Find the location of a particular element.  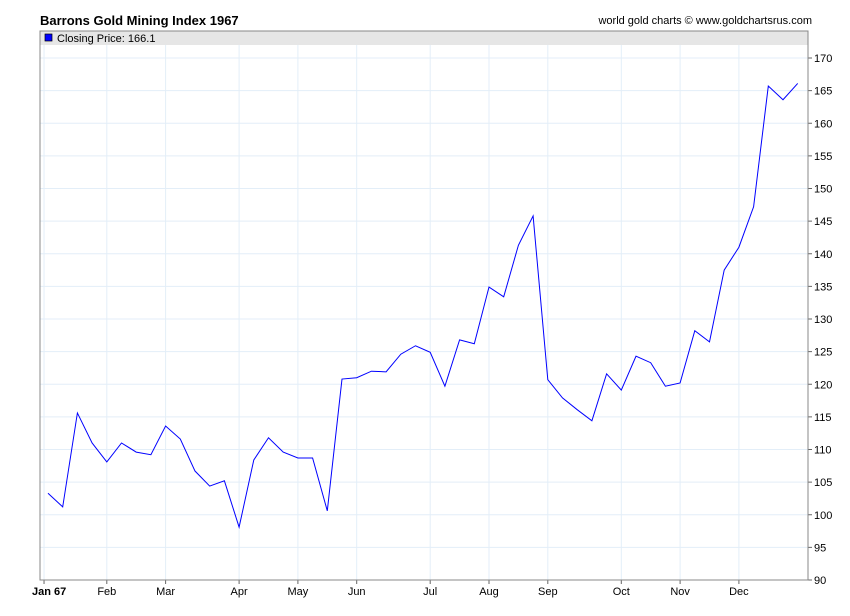

y-tick-label: 130 is located at coordinates (823, 320).